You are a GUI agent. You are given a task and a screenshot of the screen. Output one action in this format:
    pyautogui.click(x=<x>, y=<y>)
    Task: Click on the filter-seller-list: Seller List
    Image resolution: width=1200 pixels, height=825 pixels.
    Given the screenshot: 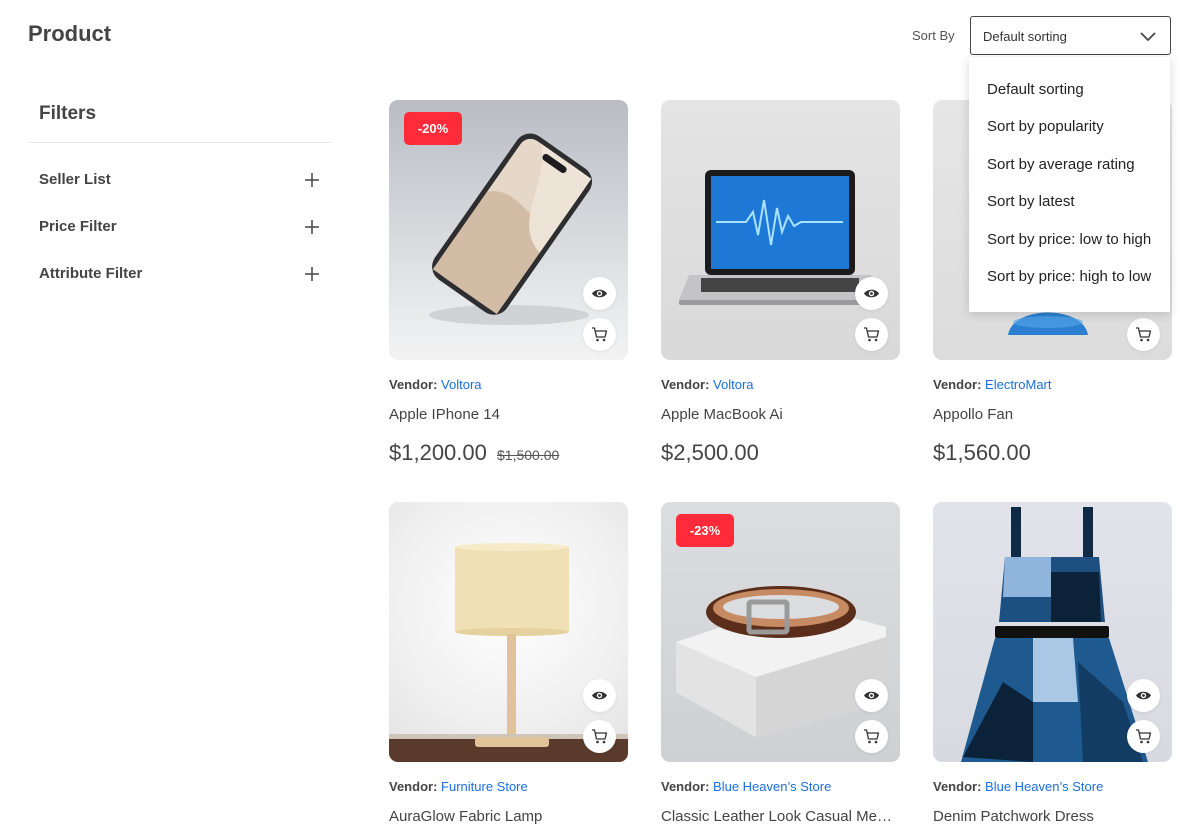 What is the action you would take?
    pyautogui.click(x=180, y=180)
    